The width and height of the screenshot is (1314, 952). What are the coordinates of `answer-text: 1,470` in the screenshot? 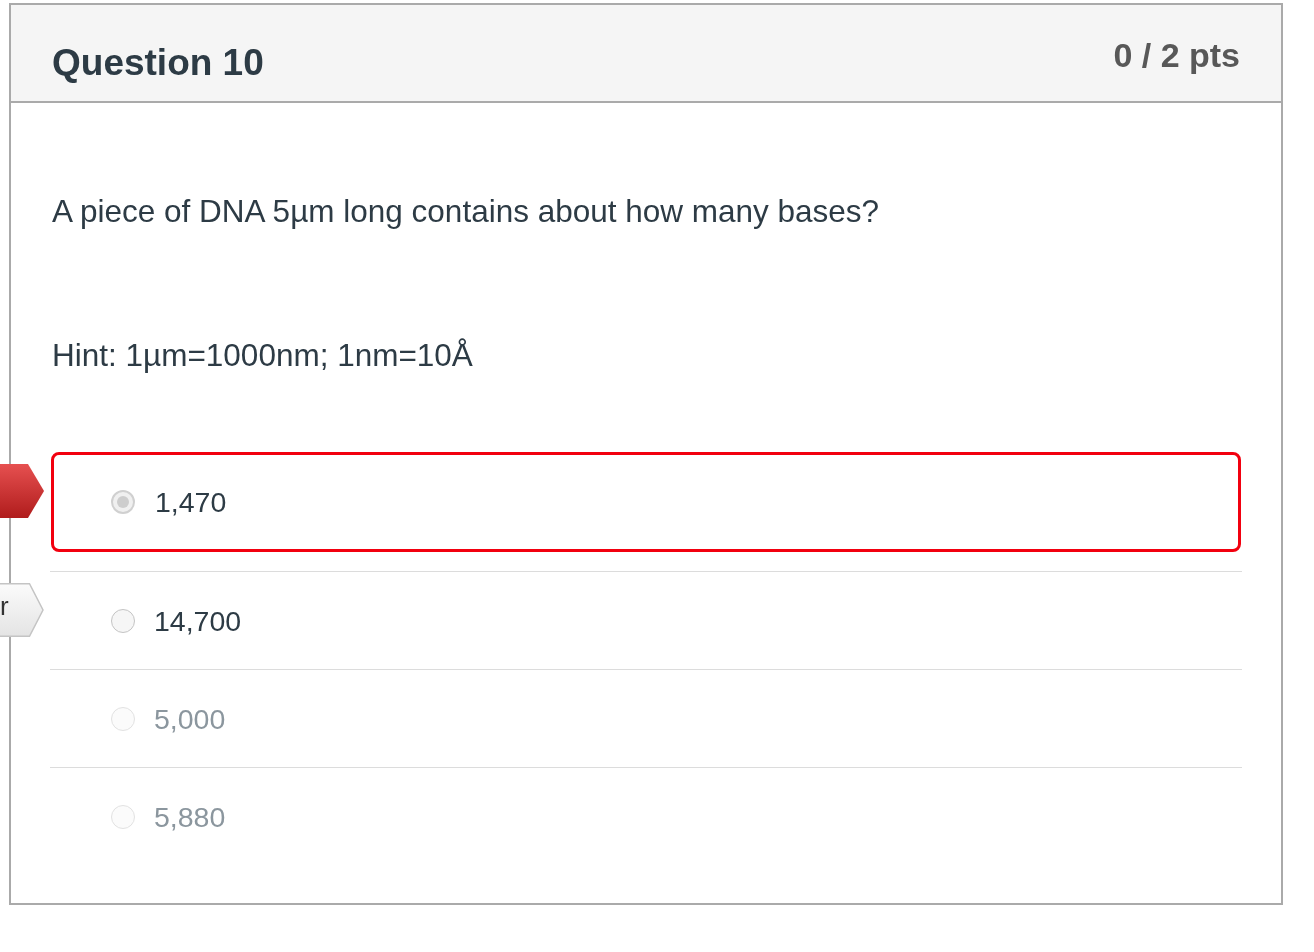 It's located at (191, 502).